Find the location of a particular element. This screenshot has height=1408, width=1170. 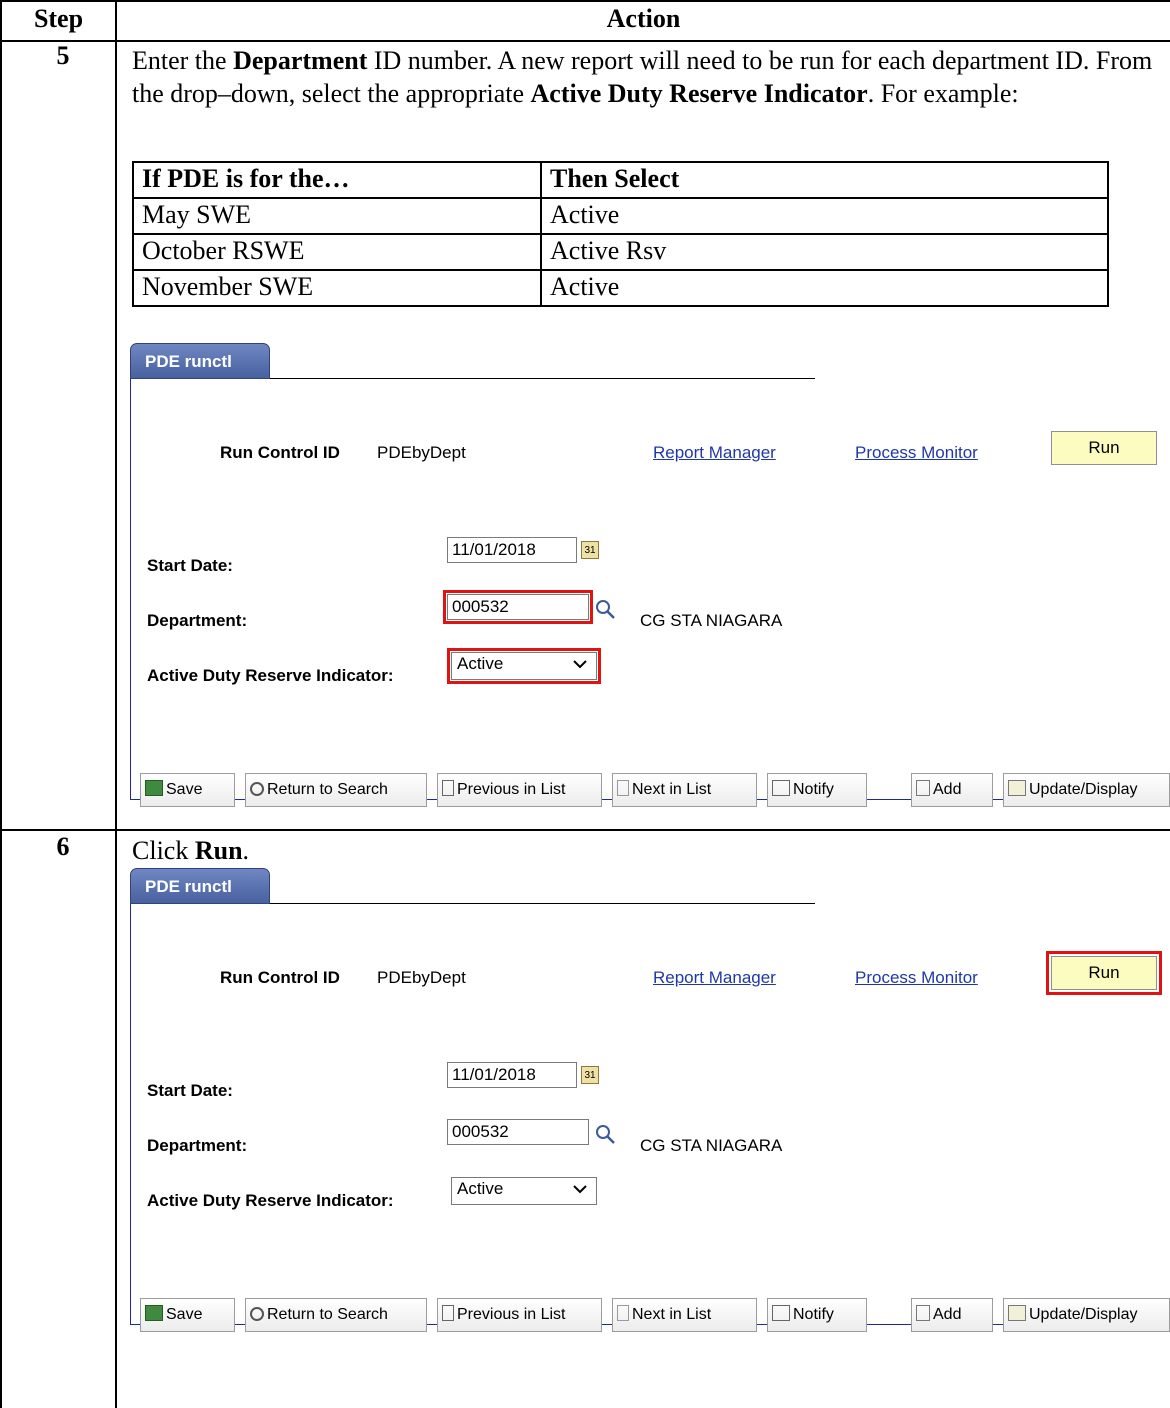

table-row: If PDE is for the… Then Select is located at coordinates (620, 180).